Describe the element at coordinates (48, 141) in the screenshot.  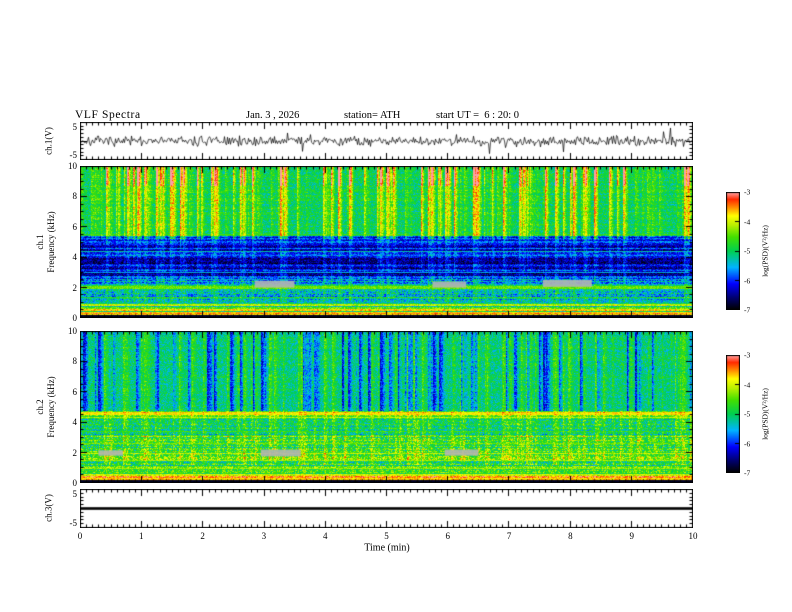
I see `ch1-voltage-ylabel: ch.1(V)` at that location.